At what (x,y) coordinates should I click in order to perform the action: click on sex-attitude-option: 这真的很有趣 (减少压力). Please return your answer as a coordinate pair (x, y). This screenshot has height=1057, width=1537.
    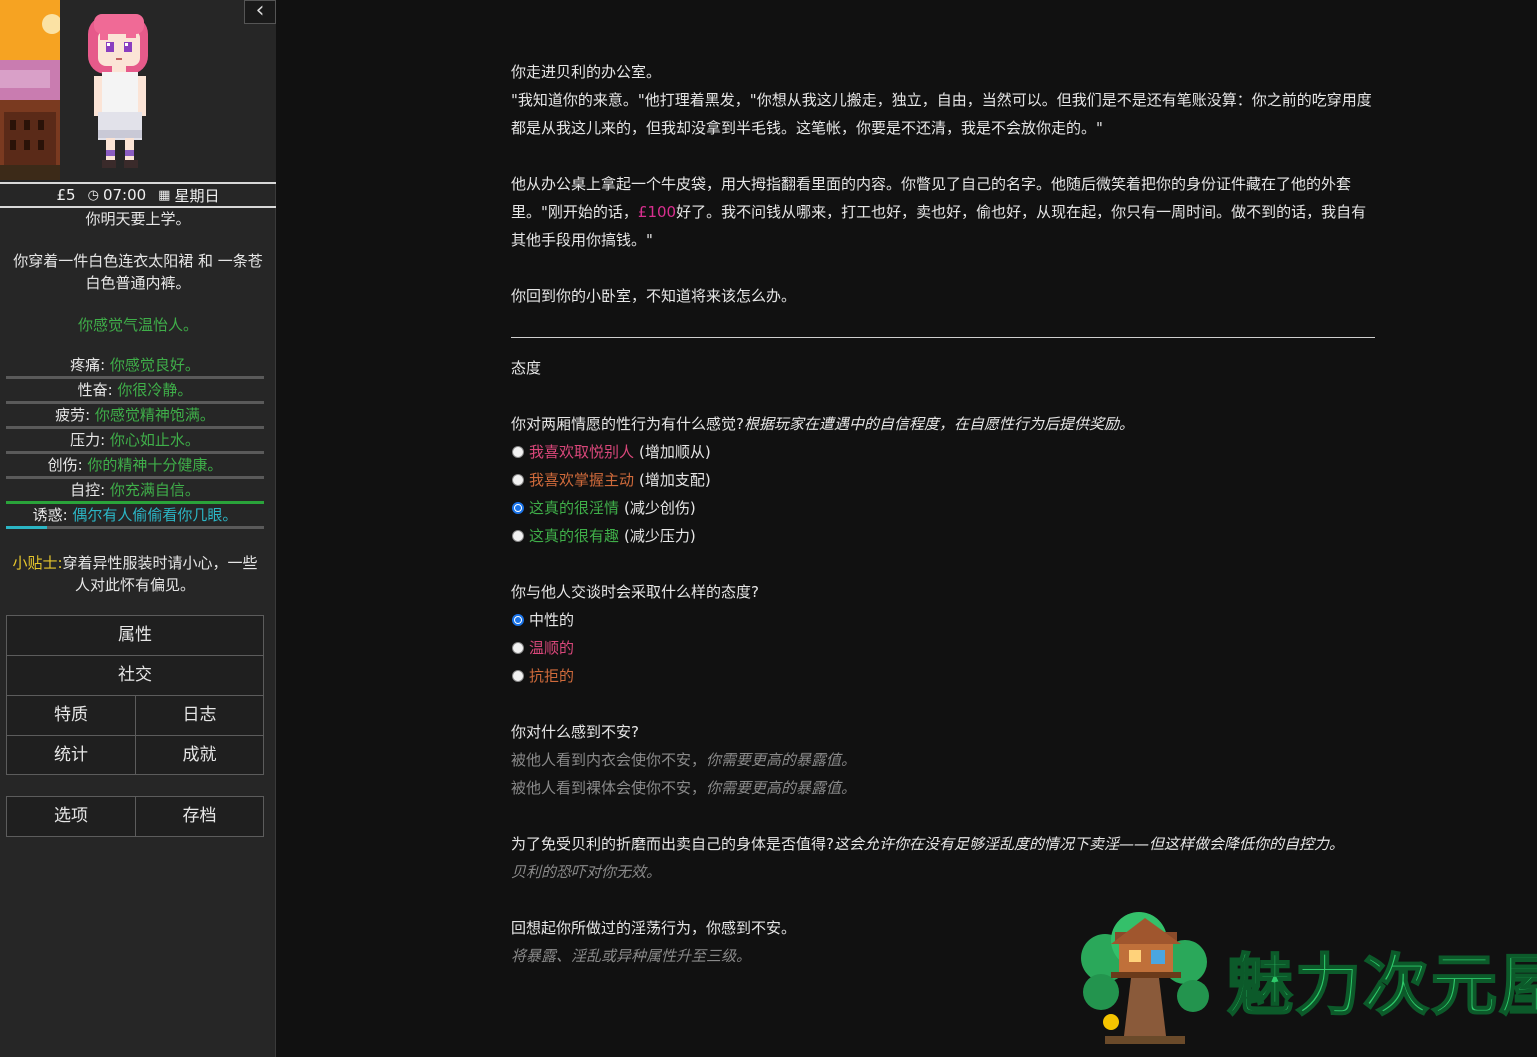
    Looking at the image, I should click on (943, 536).